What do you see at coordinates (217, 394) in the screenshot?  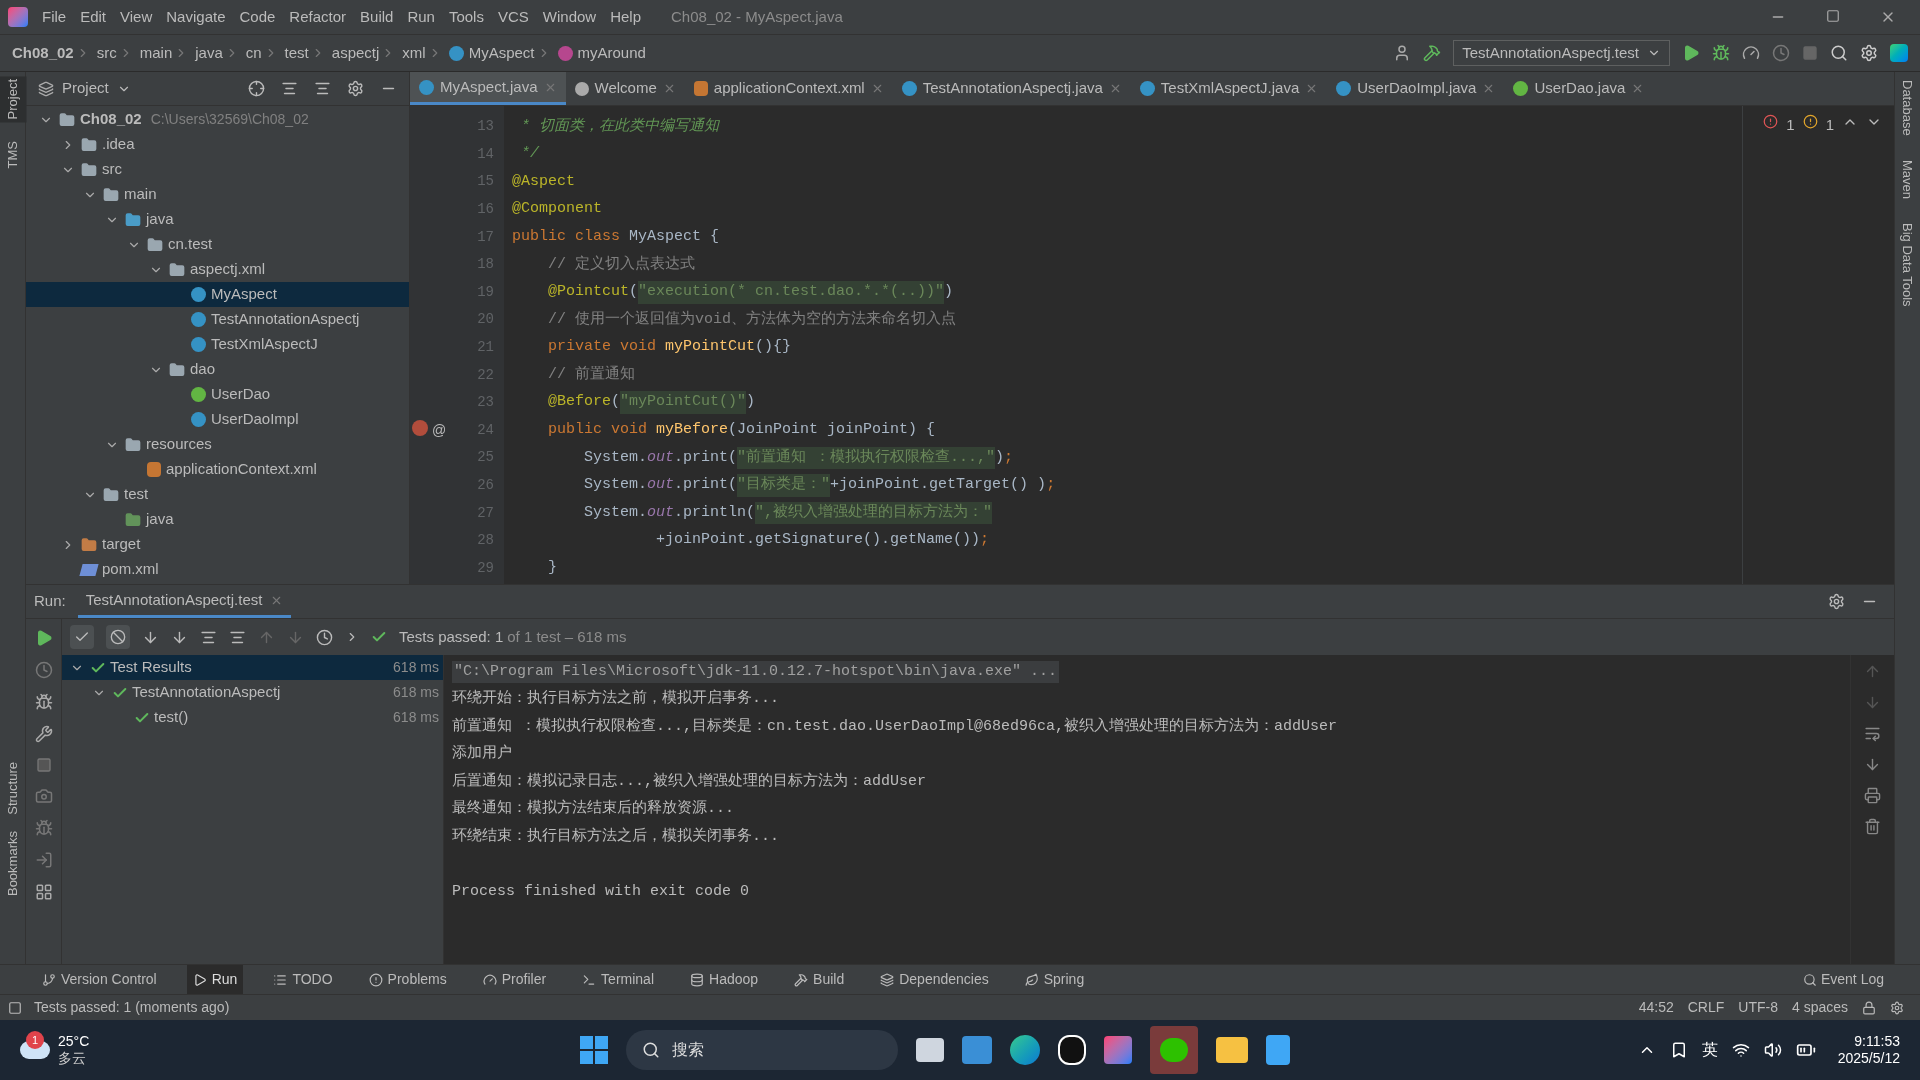 I see `tree-item: UserDao` at bounding box center [217, 394].